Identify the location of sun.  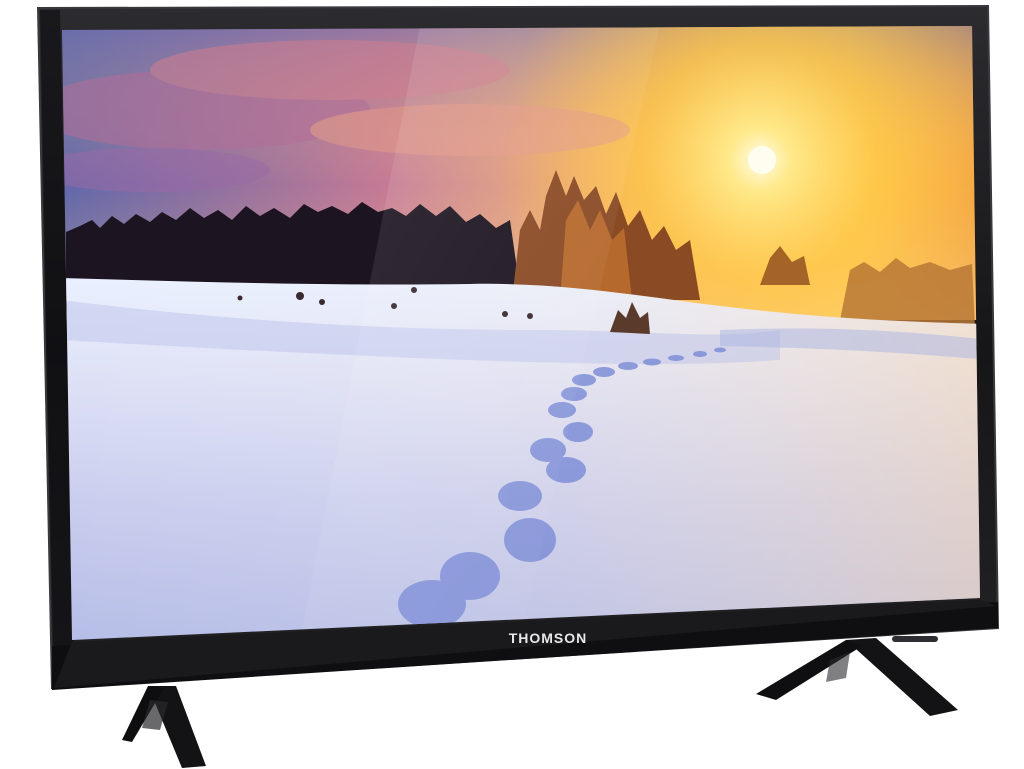
(762, 160).